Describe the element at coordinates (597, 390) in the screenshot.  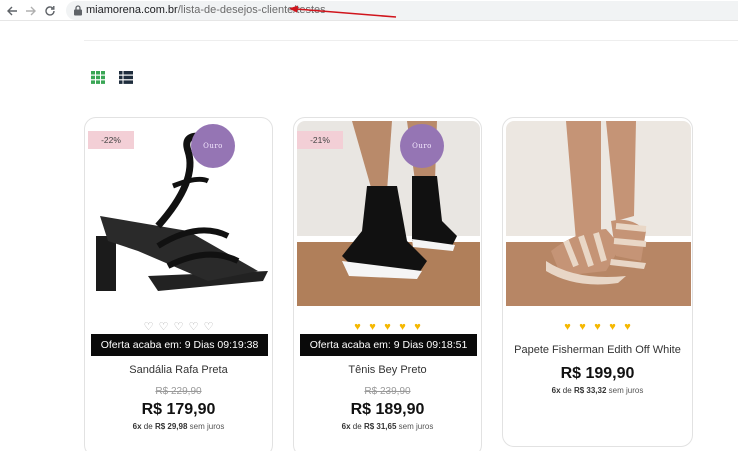
I see `installments: 6x de R$ 33,32 sem juros` at that location.